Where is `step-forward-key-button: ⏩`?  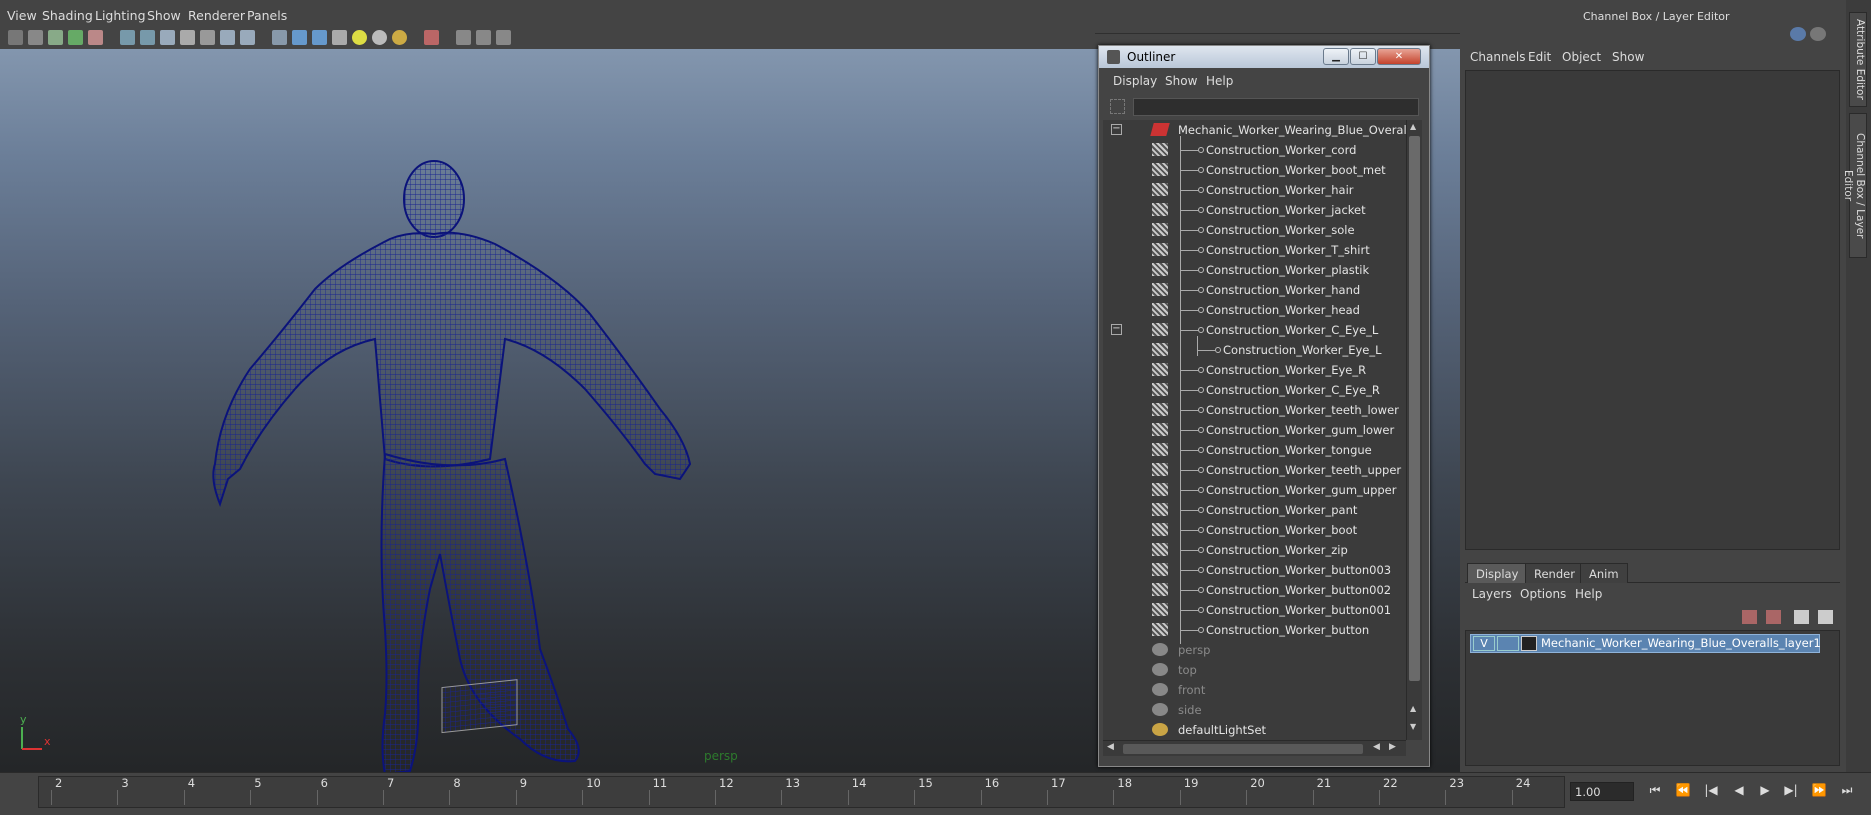 step-forward-key-button: ⏩ is located at coordinates (1819, 792).